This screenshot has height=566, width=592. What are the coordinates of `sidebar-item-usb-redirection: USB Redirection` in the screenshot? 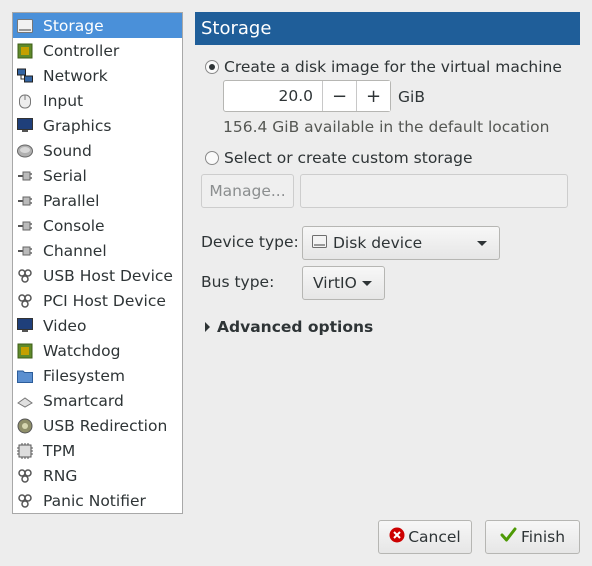 It's located at (97, 425).